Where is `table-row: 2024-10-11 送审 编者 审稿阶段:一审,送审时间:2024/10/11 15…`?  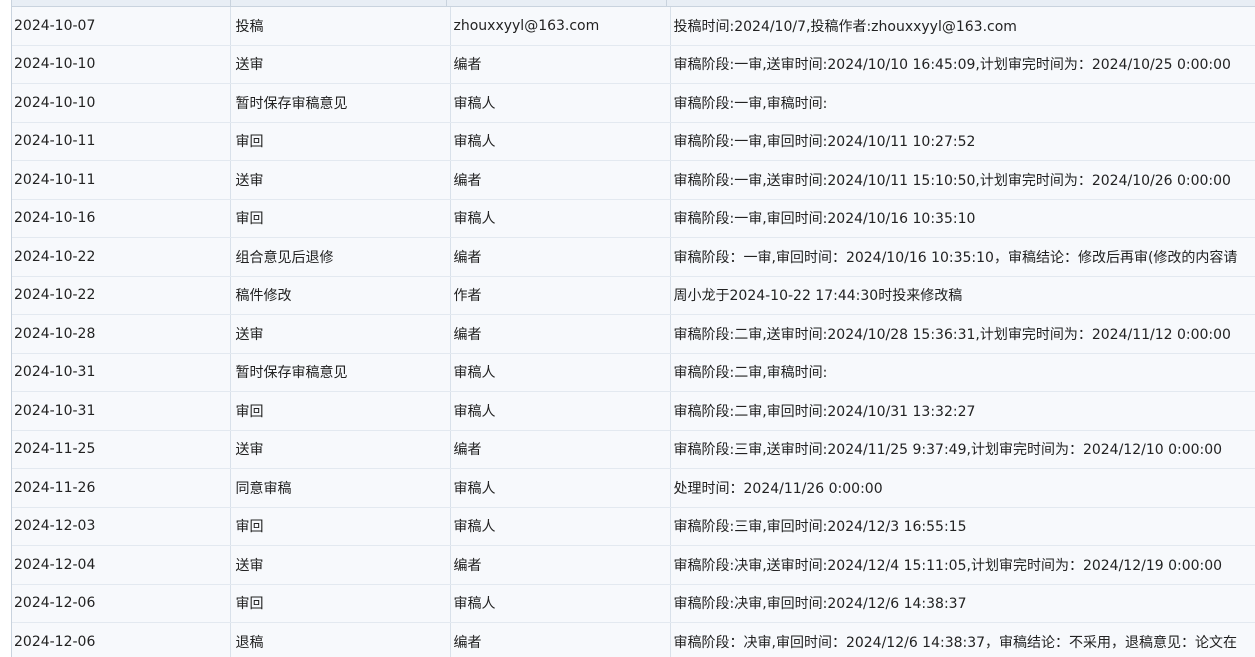 table-row: 2024-10-11 送审 编者 审稿阶段:一审,送审时间:2024/10/11 15… is located at coordinates (633, 180).